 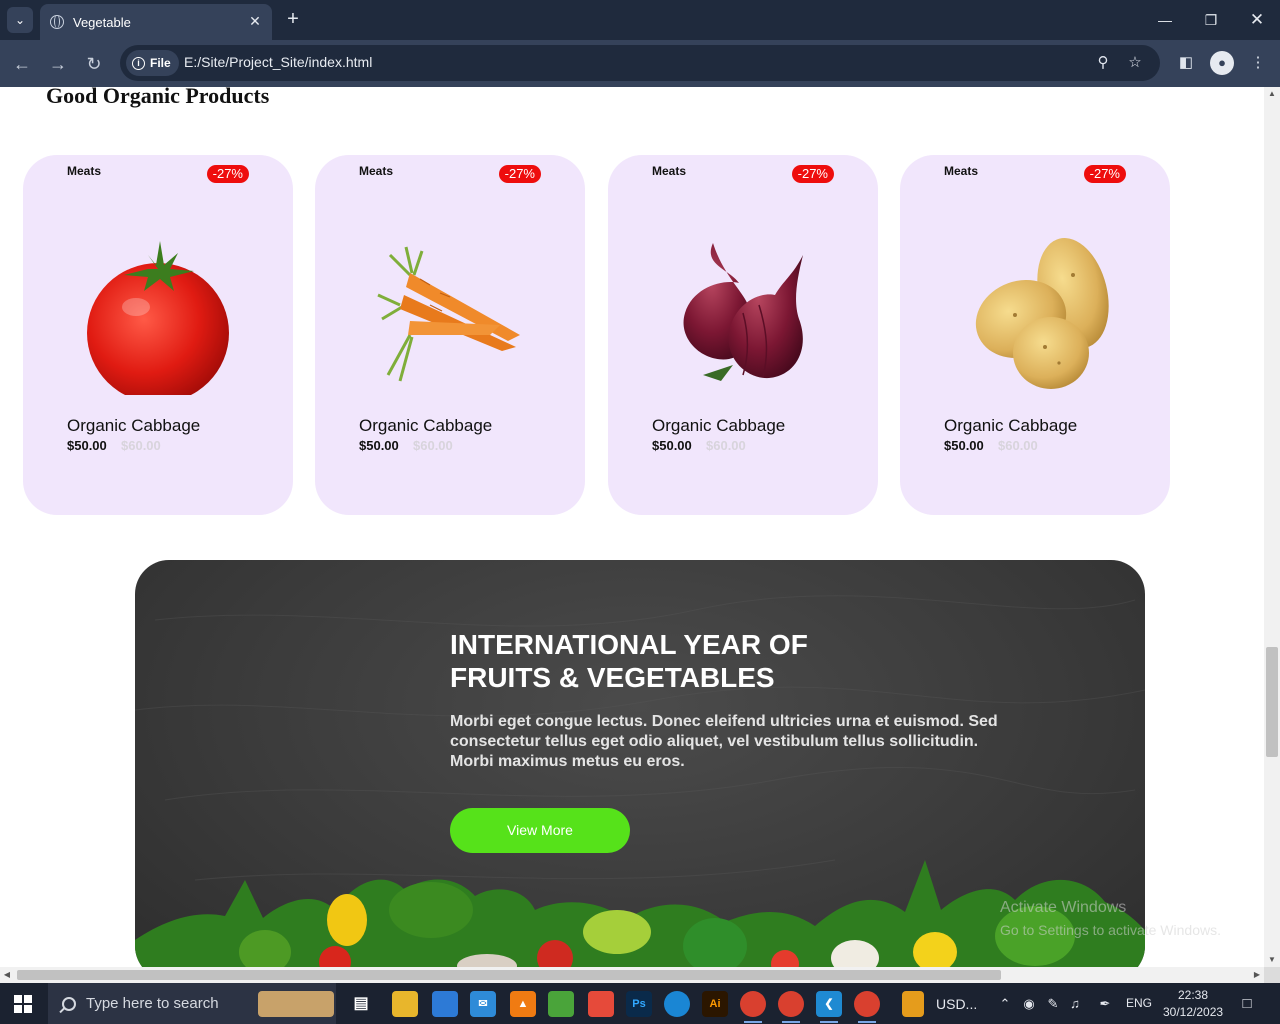 I want to click on side-panel-icon: ◧, so click(x=1186, y=63).